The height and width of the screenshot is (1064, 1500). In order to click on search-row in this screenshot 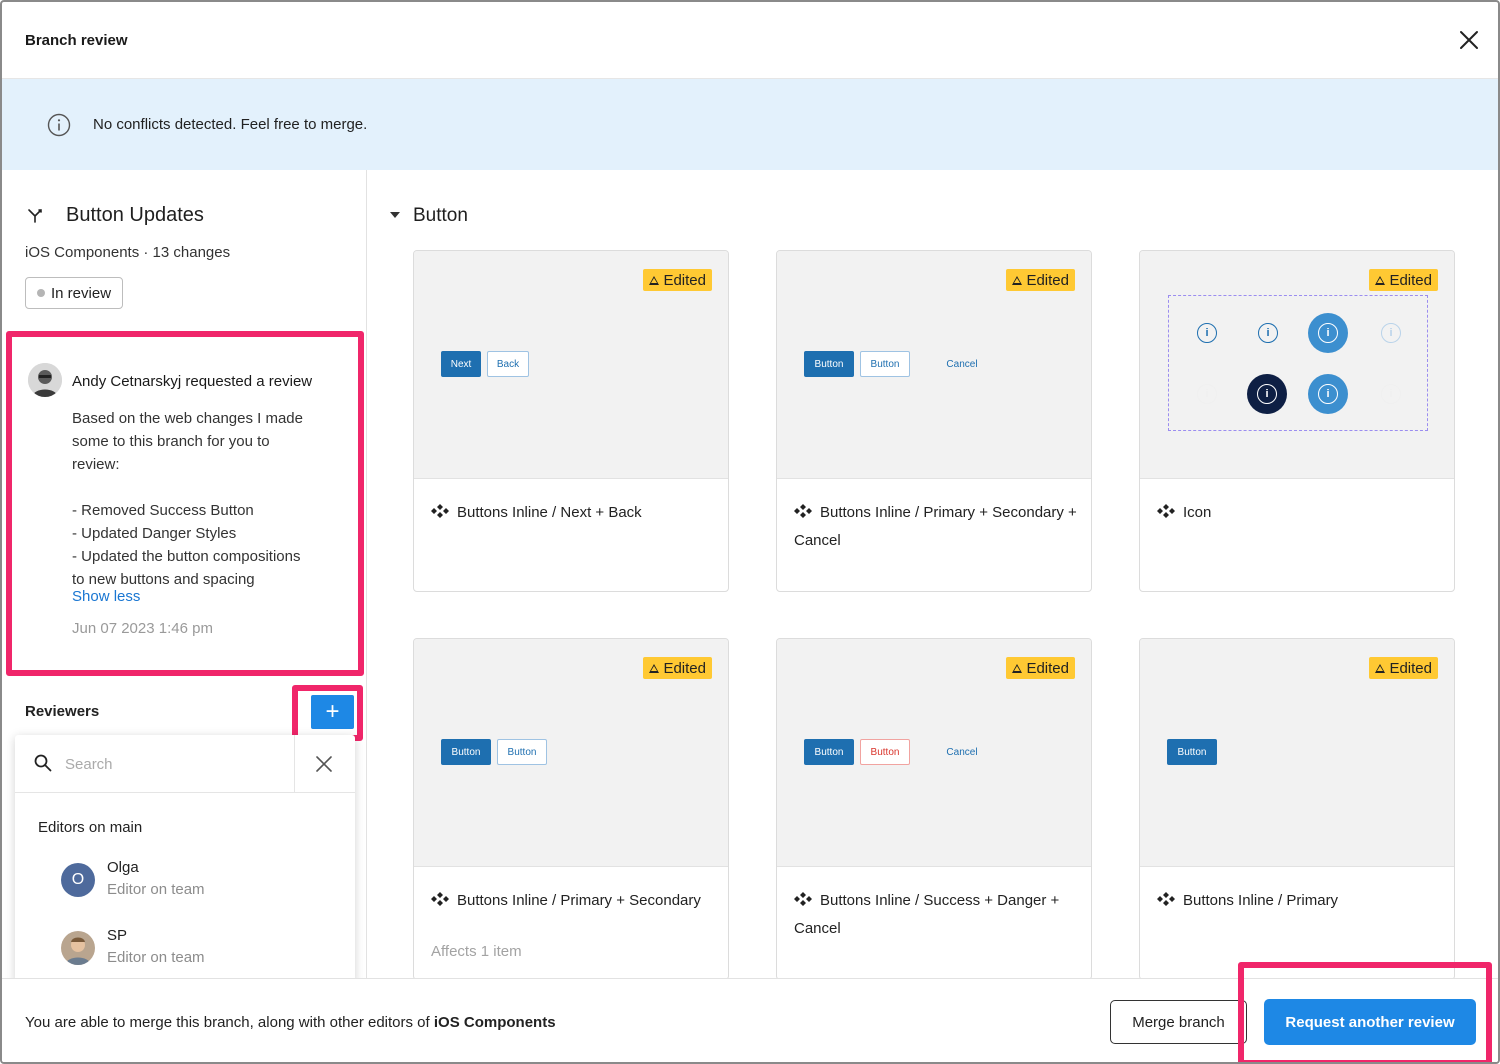, I will do `click(185, 764)`.